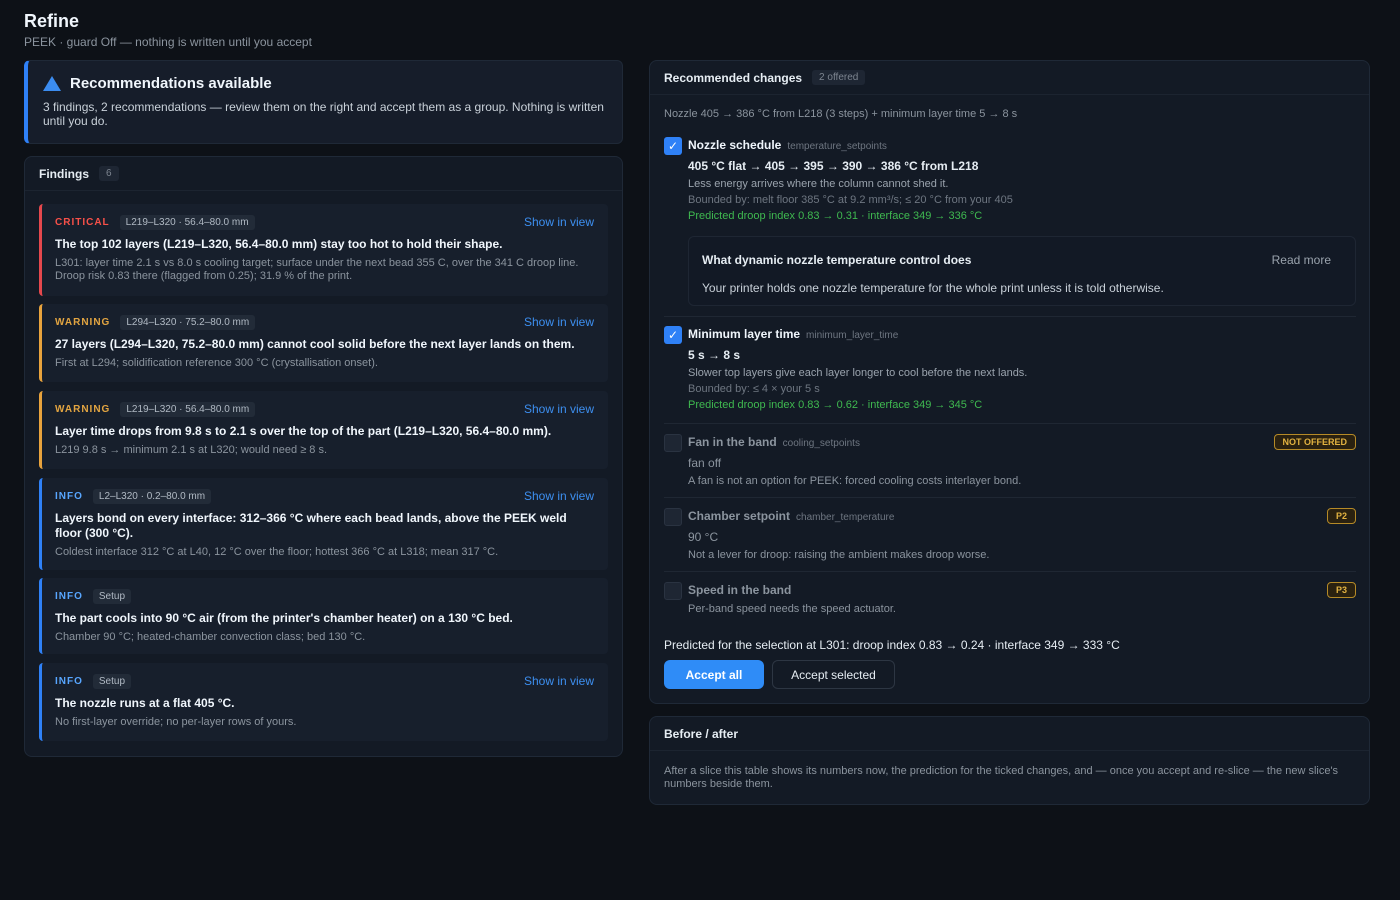  Describe the element at coordinates (64, 173) in the screenshot. I see `findings-title: Findings` at that location.